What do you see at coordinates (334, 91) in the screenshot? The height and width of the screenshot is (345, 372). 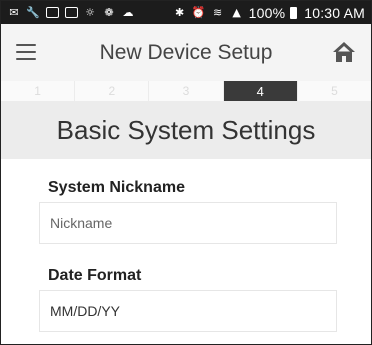 I see `step-5: 5` at bounding box center [334, 91].